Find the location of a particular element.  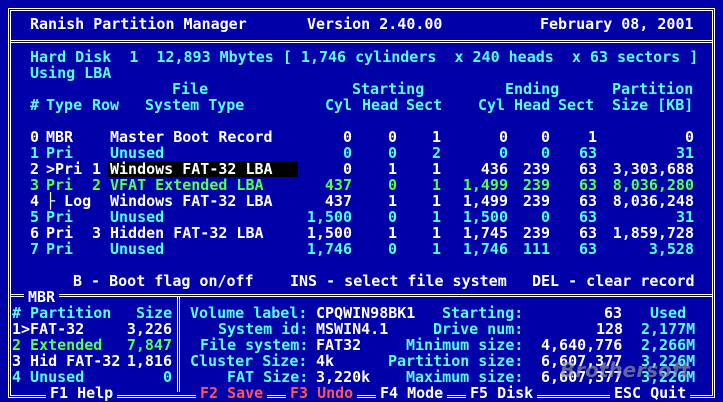

cell-e-sect: 1 is located at coordinates (592, 137).